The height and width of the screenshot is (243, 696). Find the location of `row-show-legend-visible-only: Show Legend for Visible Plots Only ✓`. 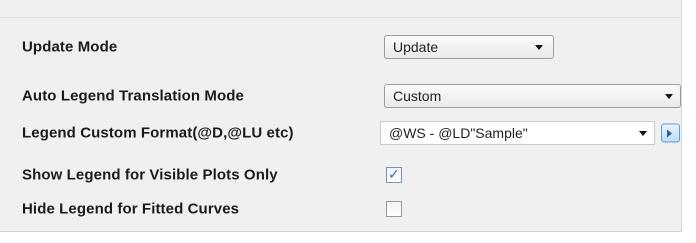

row-show-legend-visible-only: Show Legend for Visible Plots Only ✓ is located at coordinates (341, 175).